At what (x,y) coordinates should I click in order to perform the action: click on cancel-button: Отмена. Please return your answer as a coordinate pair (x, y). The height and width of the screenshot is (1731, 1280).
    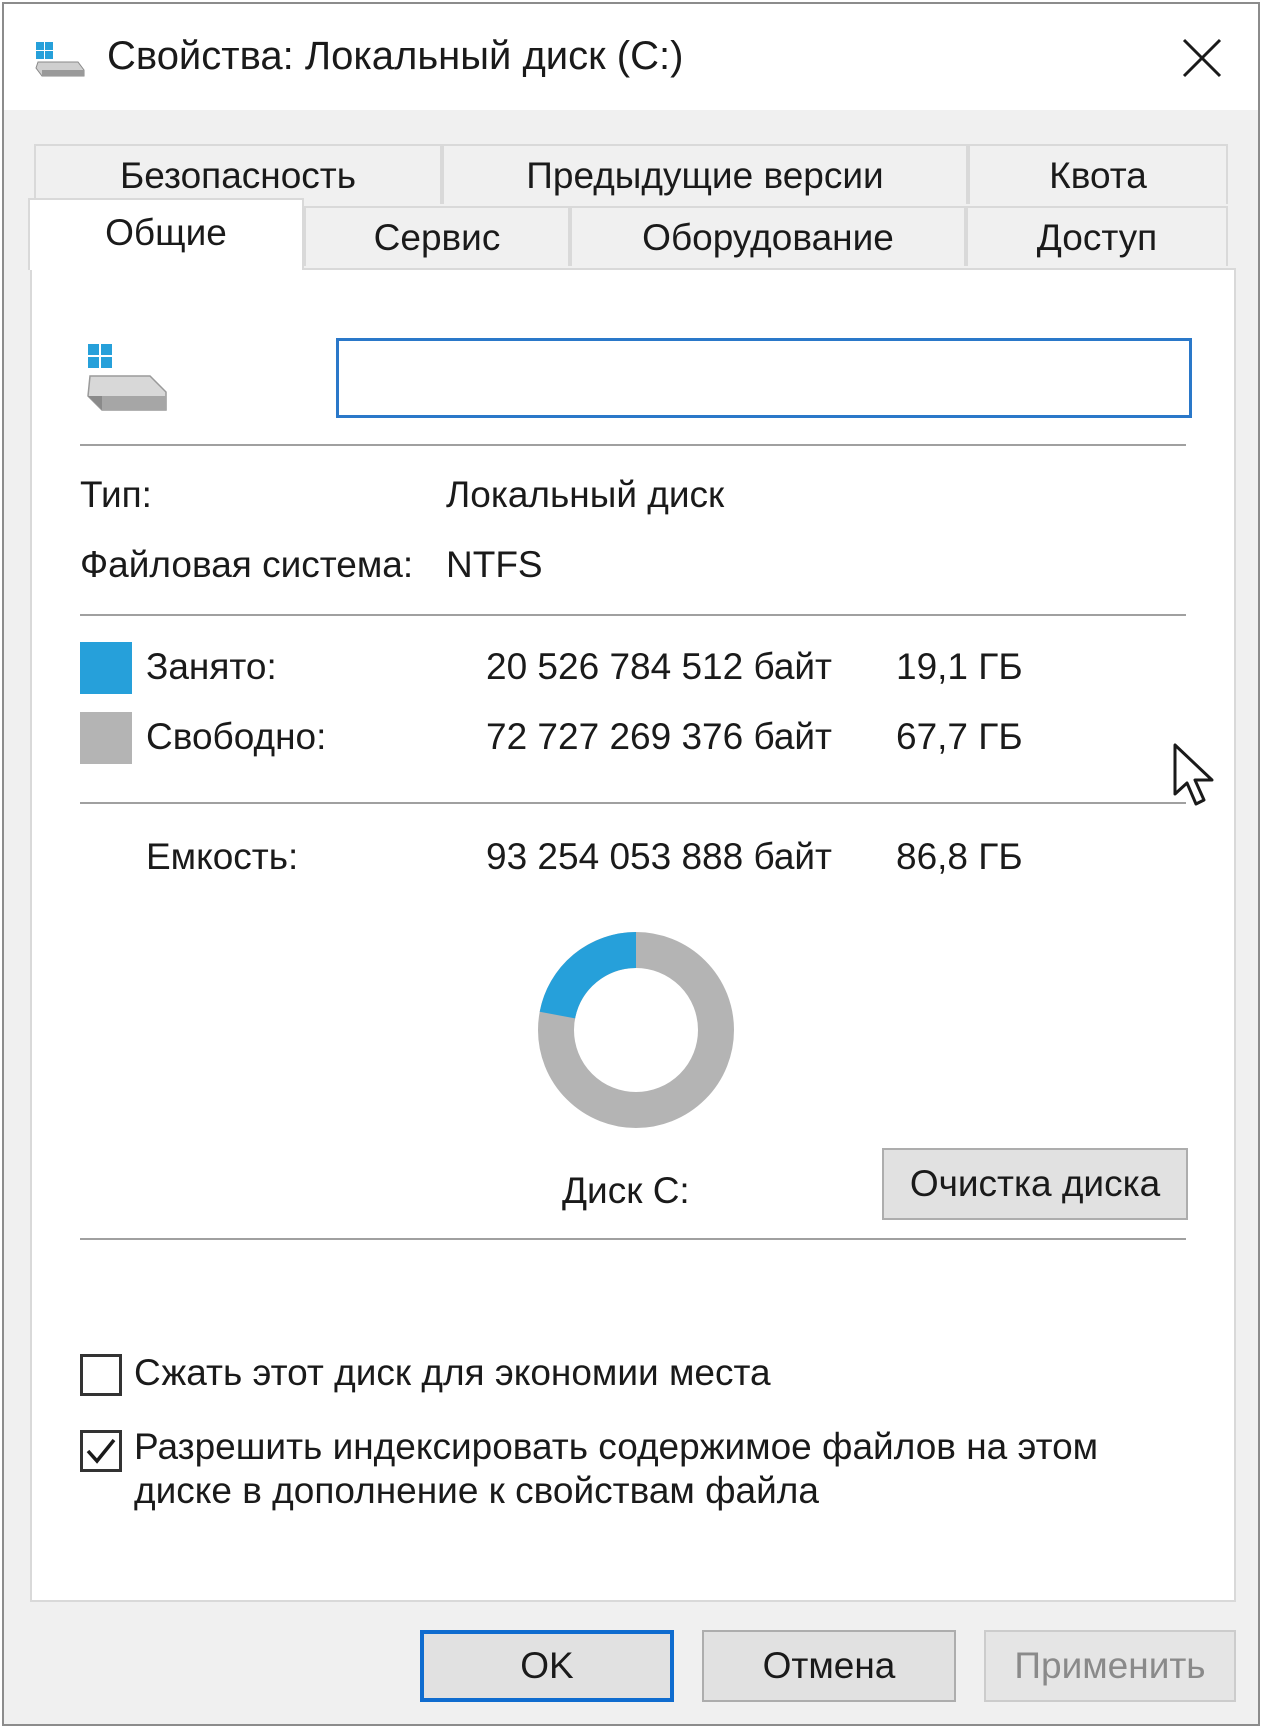
    Looking at the image, I should click on (829, 1666).